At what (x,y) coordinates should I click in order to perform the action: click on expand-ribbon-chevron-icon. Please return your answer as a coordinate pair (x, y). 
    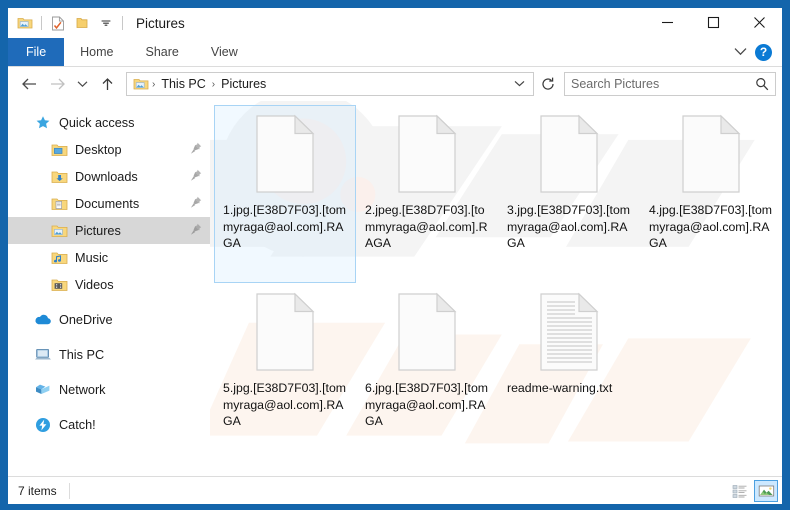
    Looking at the image, I should click on (740, 52).